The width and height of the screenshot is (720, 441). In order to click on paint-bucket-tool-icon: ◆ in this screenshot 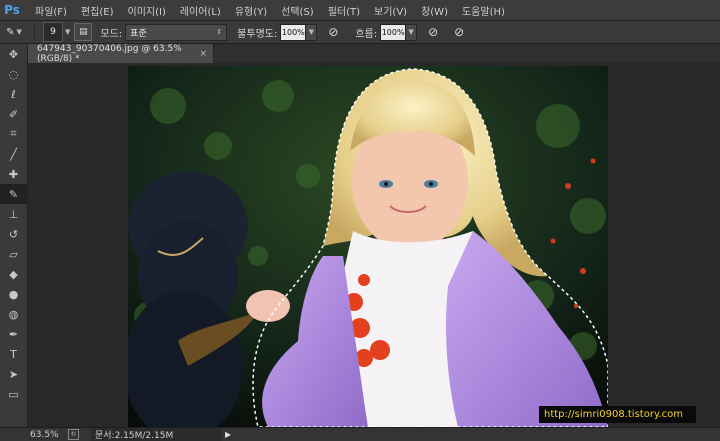, I will do `click(13, 274)`.